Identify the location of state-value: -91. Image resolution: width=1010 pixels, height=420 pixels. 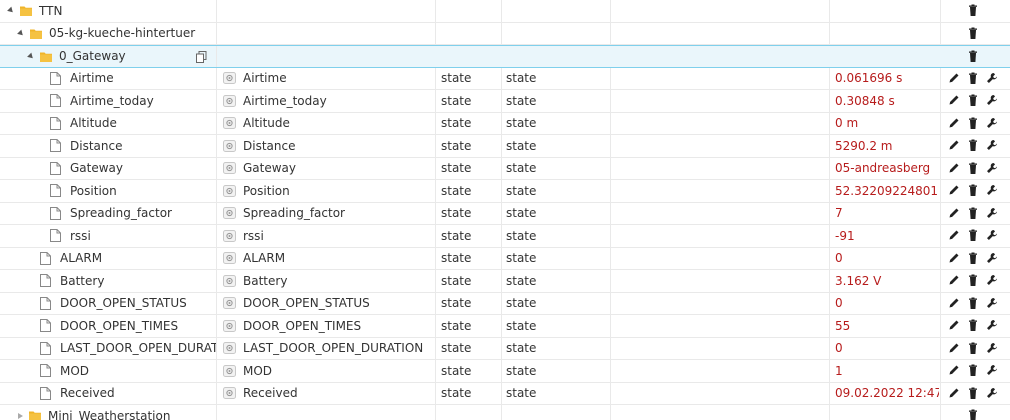
(887, 236).